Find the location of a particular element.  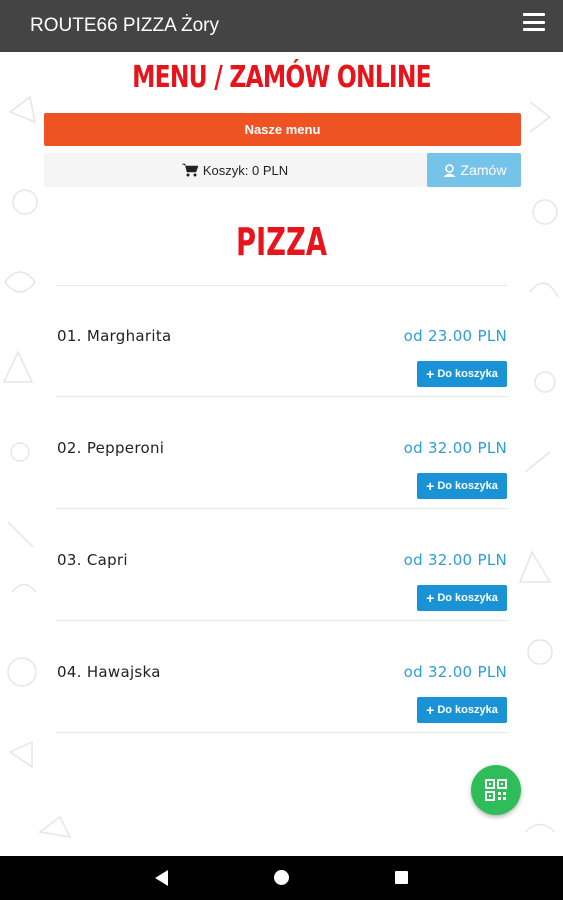

qr-code-fab-button is located at coordinates (496, 790).